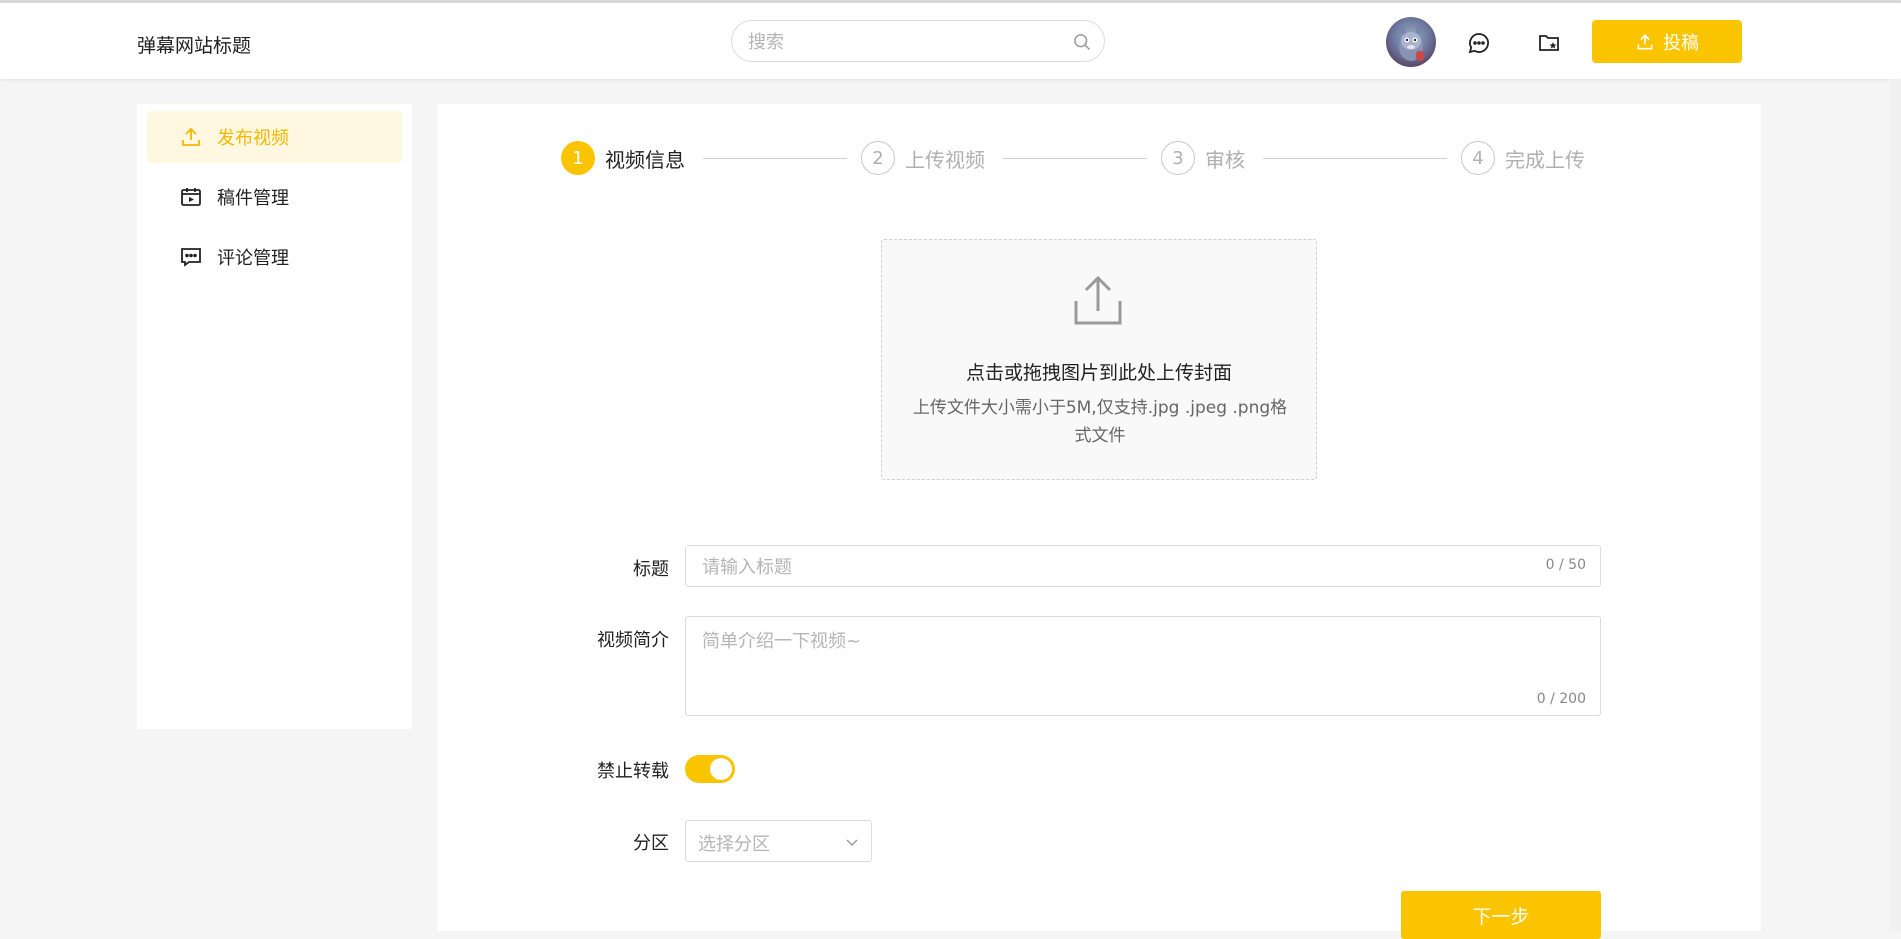 This screenshot has height=939, width=1901. I want to click on title-field: 0 / 50, so click(1143, 566).